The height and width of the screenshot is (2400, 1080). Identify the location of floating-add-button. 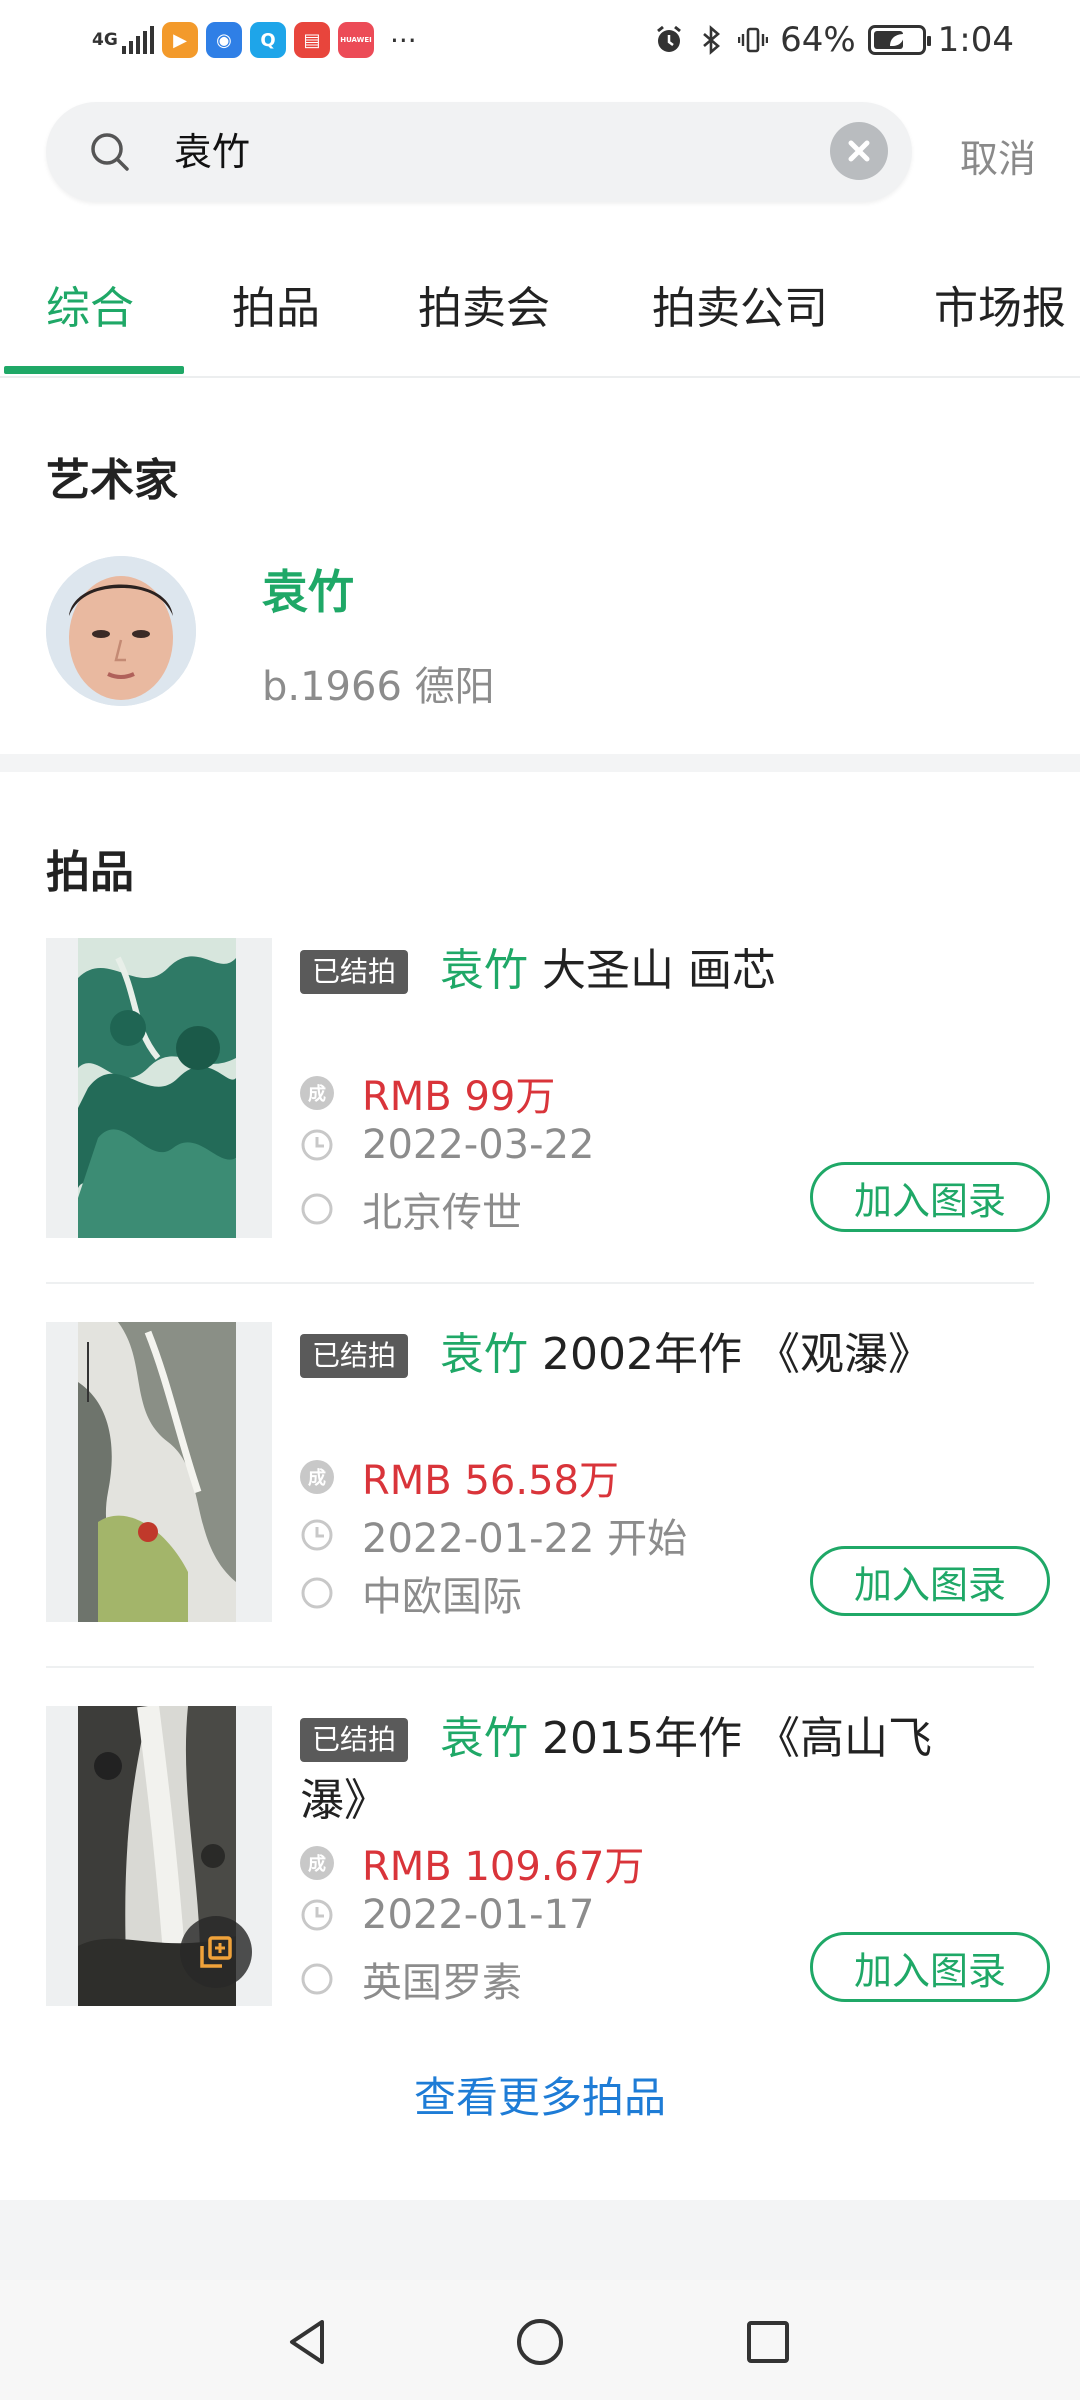
(216, 1952).